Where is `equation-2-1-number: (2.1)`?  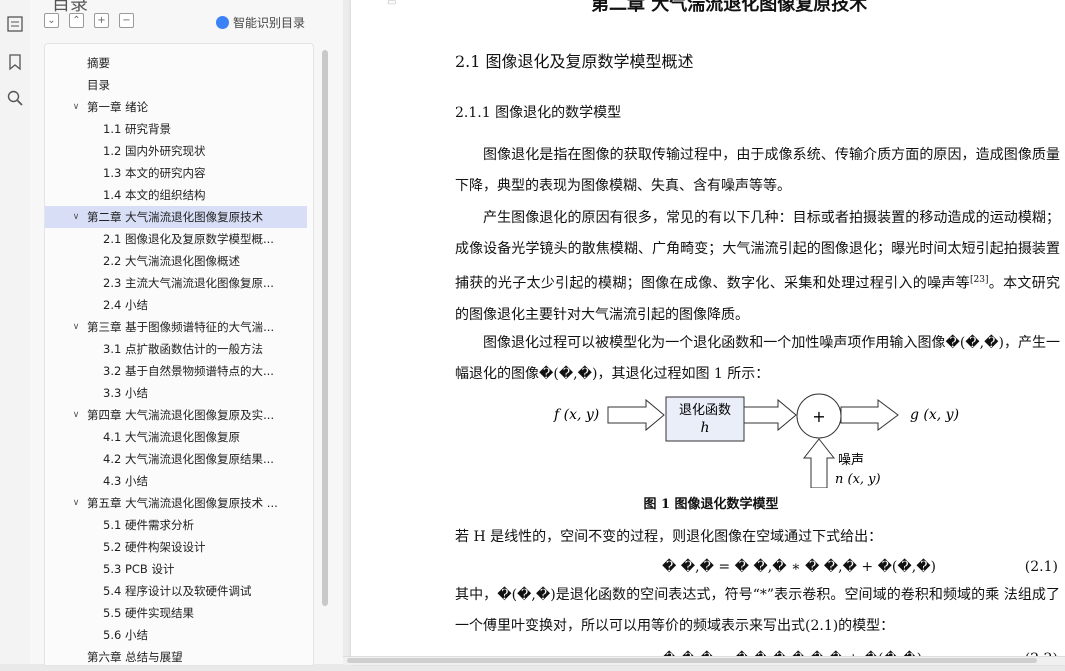 equation-2-1-number: (2.1) is located at coordinates (1041, 567).